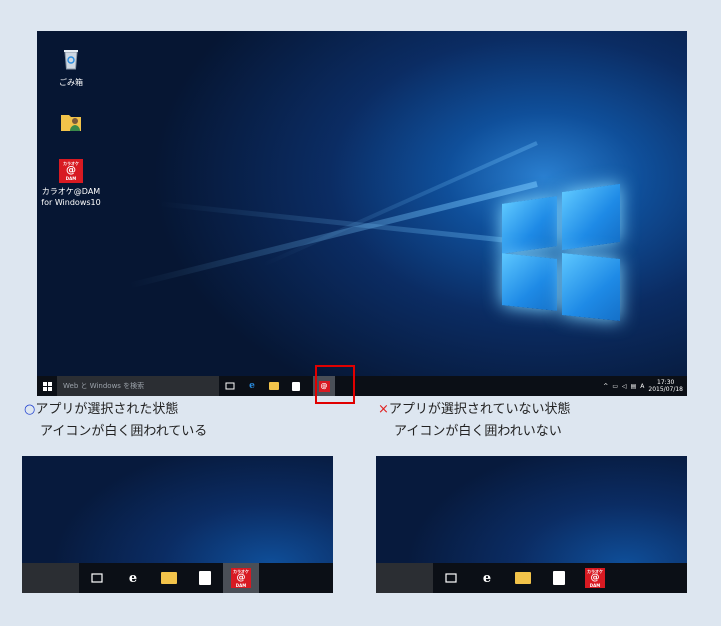  I want to click on taskbar-crop-unselected: e カラオケ @ DAM, so click(531, 524).